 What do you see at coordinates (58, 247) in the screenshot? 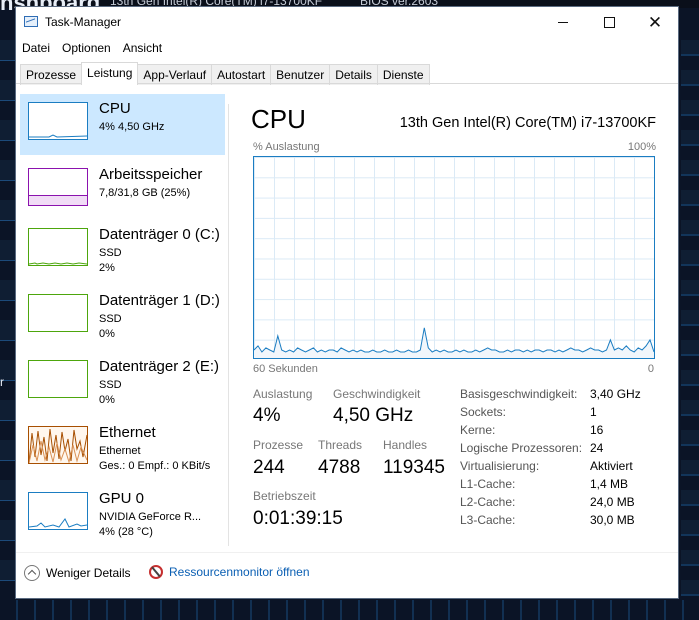
I see `disk0-thumbnail-graph` at bounding box center [58, 247].